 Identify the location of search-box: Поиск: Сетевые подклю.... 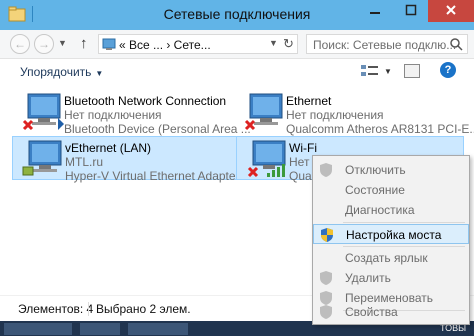
(387, 44).